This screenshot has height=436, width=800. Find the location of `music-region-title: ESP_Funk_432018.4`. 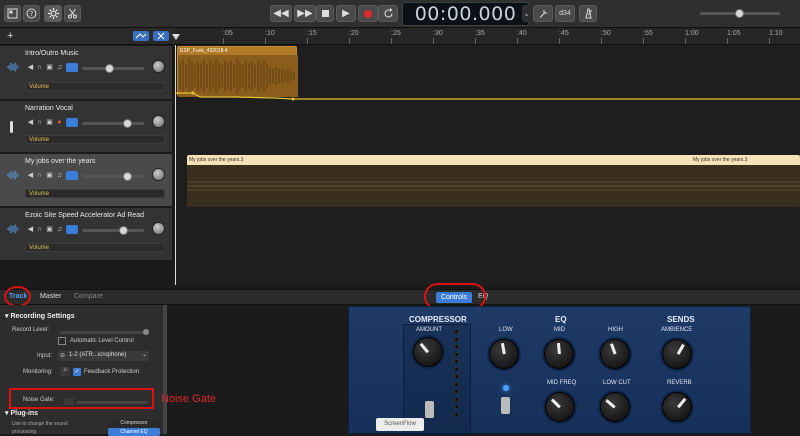

music-region-title: ESP_Funk_432018.4 is located at coordinates (237, 51).